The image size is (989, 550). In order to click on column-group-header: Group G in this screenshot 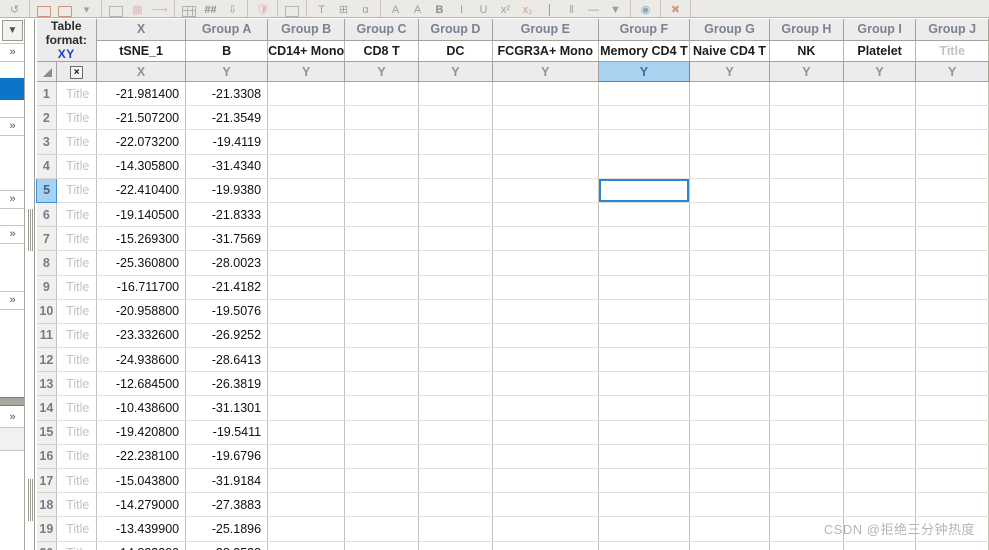, I will do `click(730, 30)`.